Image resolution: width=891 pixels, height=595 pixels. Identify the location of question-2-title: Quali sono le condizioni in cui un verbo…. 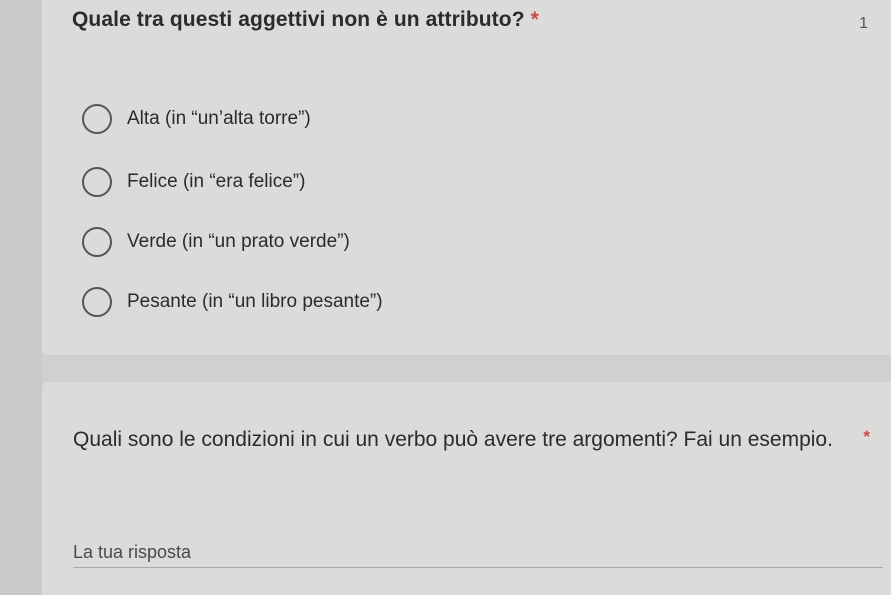
(453, 439).